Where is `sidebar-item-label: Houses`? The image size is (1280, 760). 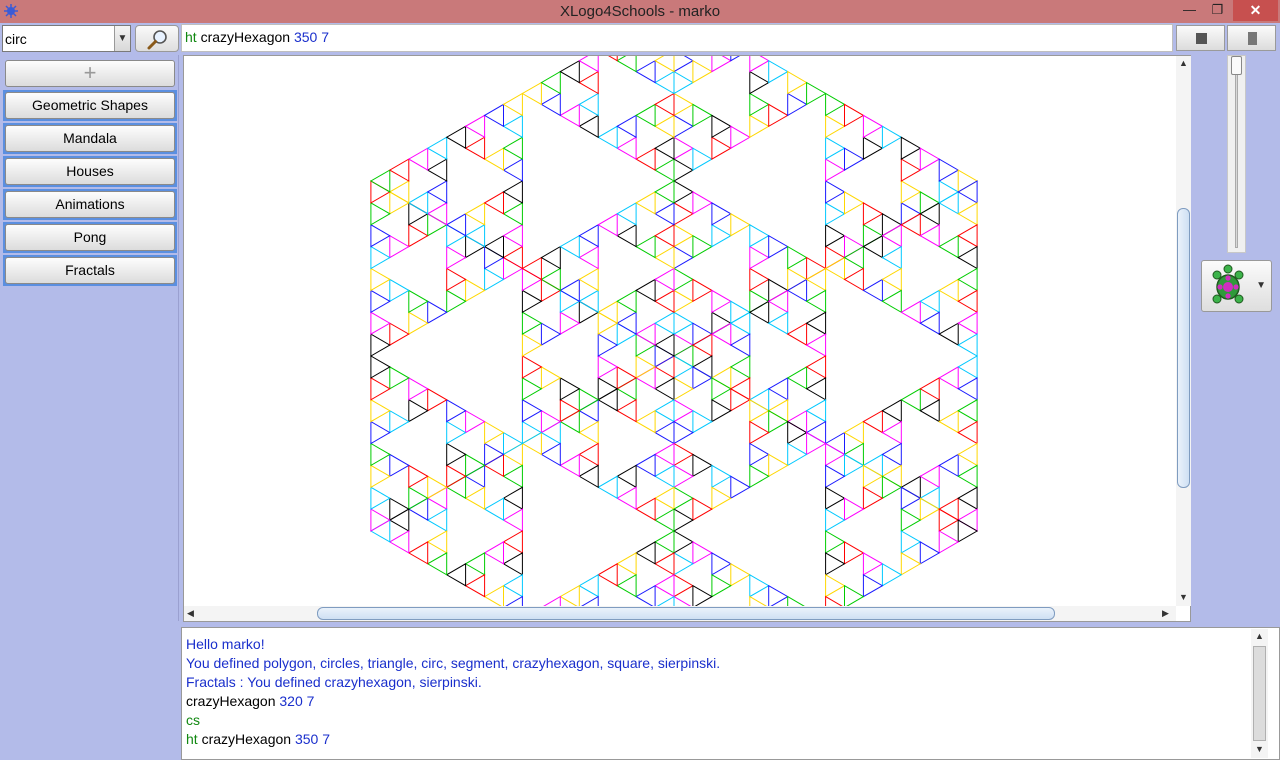
sidebar-item-label: Houses is located at coordinates (90, 171).